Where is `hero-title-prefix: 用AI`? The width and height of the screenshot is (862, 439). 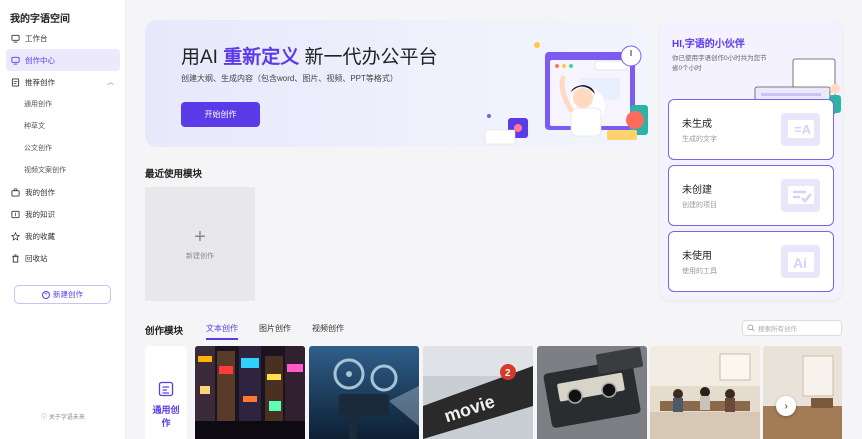 hero-title-prefix: 用AI is located at coordinates (202, 57).